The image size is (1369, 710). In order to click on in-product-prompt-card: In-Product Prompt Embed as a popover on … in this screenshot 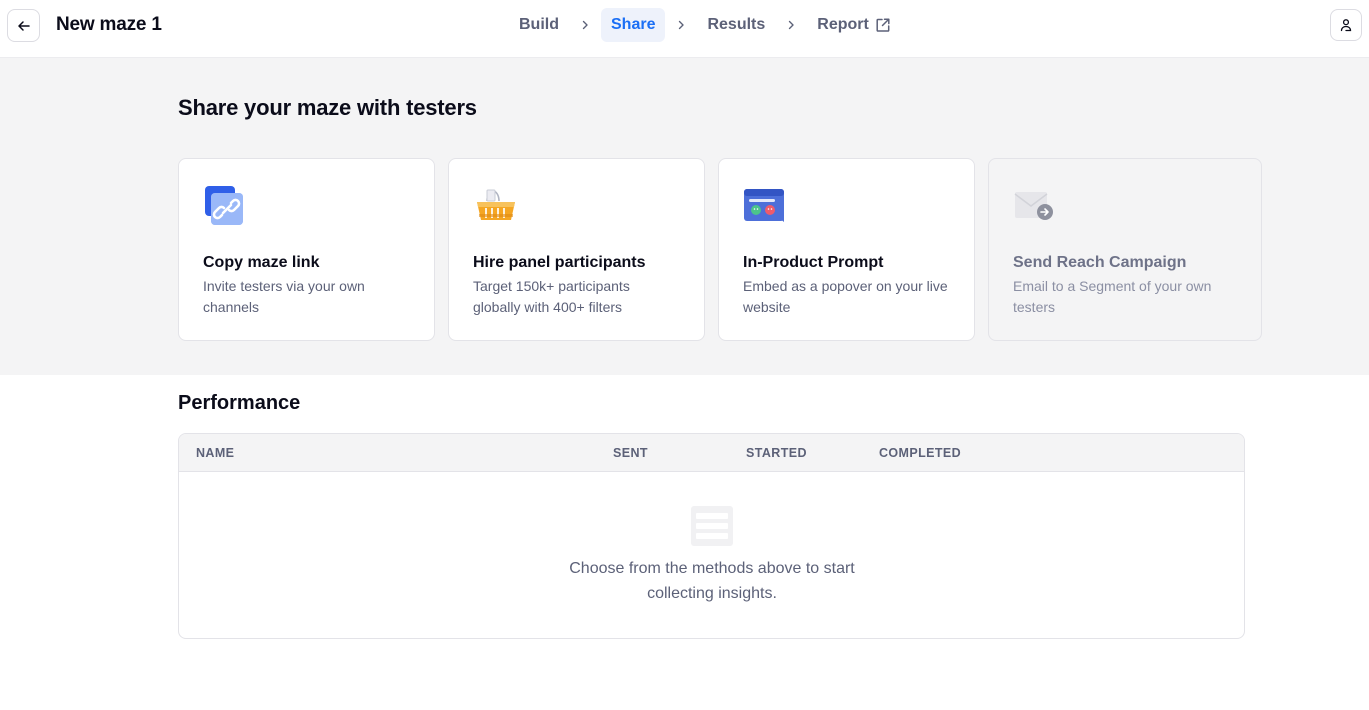, I will do `click(846, 249)`.